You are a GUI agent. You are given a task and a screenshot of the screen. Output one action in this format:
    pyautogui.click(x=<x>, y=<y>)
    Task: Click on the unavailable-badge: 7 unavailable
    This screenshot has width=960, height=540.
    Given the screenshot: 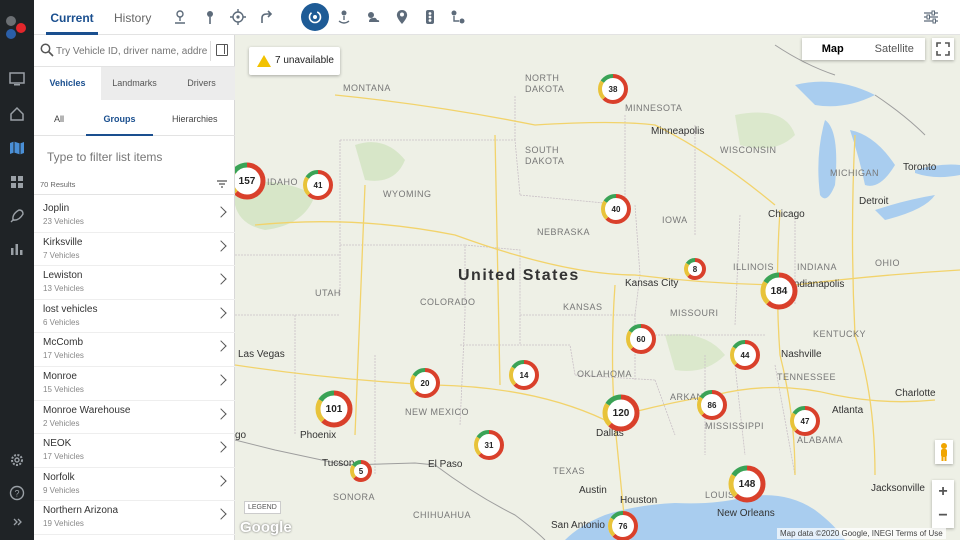 What is the action you would take?
    pyautogui.click(x=294, y=61)
    